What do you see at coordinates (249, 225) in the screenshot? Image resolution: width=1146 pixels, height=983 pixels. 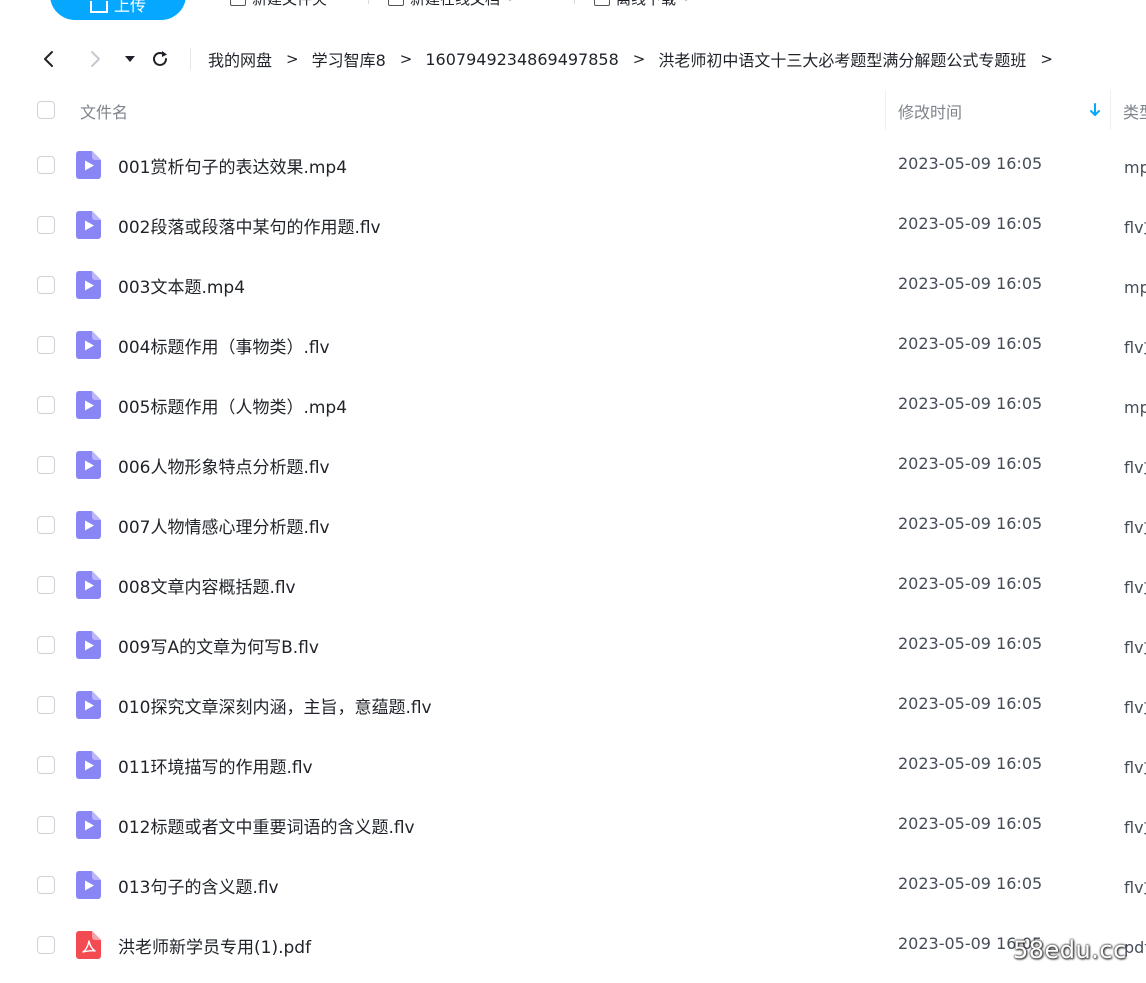 I see `file-name: 002段落或段落中某句的作用题.flv` at bounding box center [249, 225].